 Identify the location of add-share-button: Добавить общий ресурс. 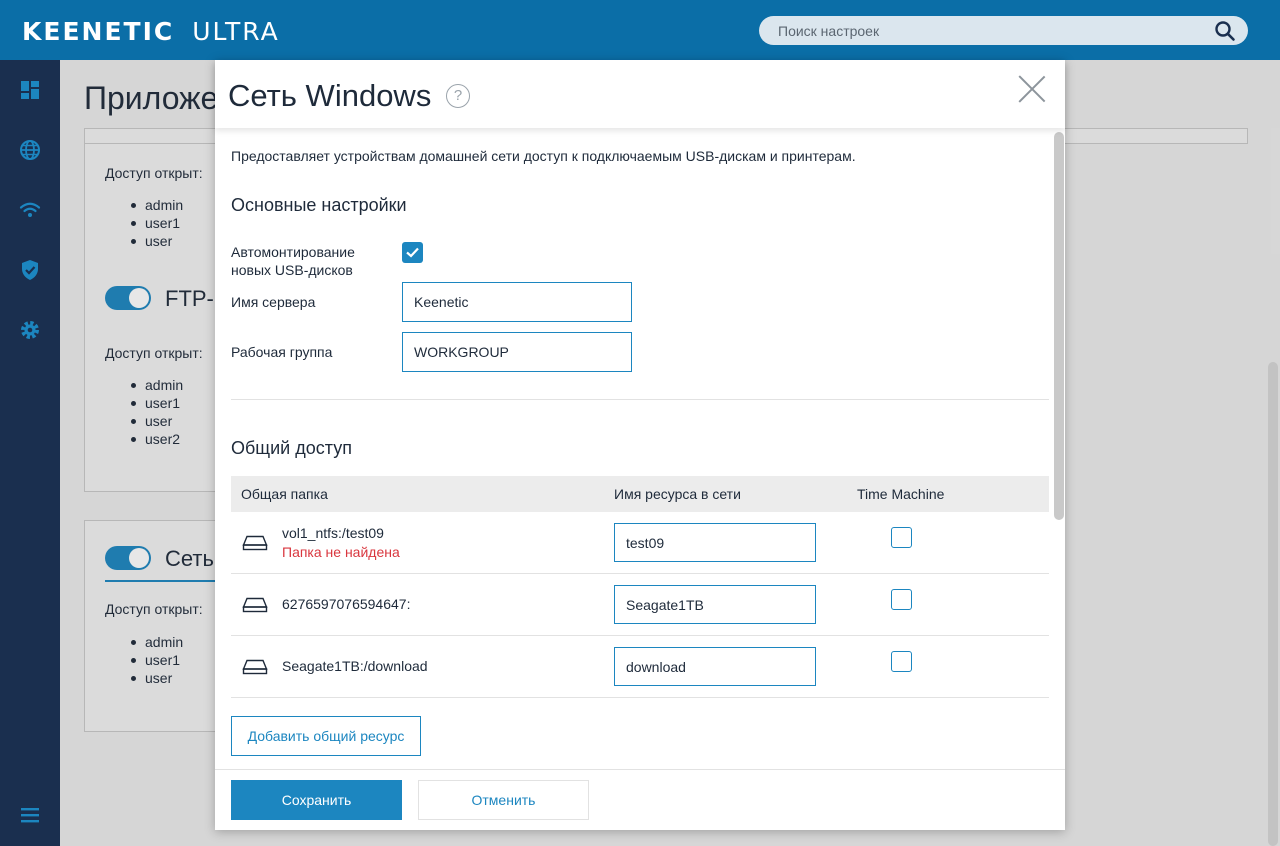
(326, 736).